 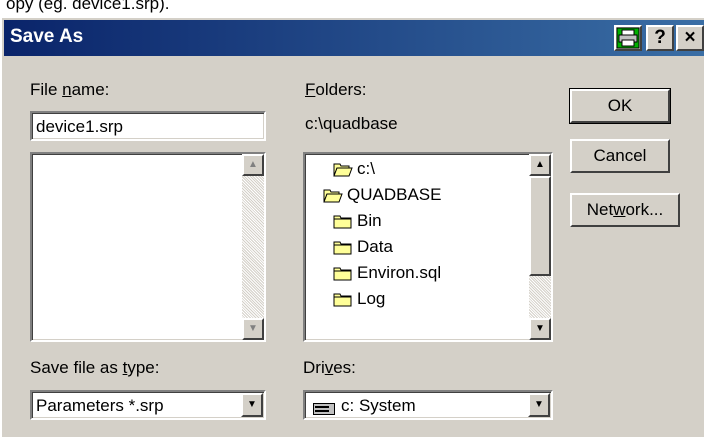 I want to click on background-text: opy (eg. device1.srp)., so click(x=88, y=6).